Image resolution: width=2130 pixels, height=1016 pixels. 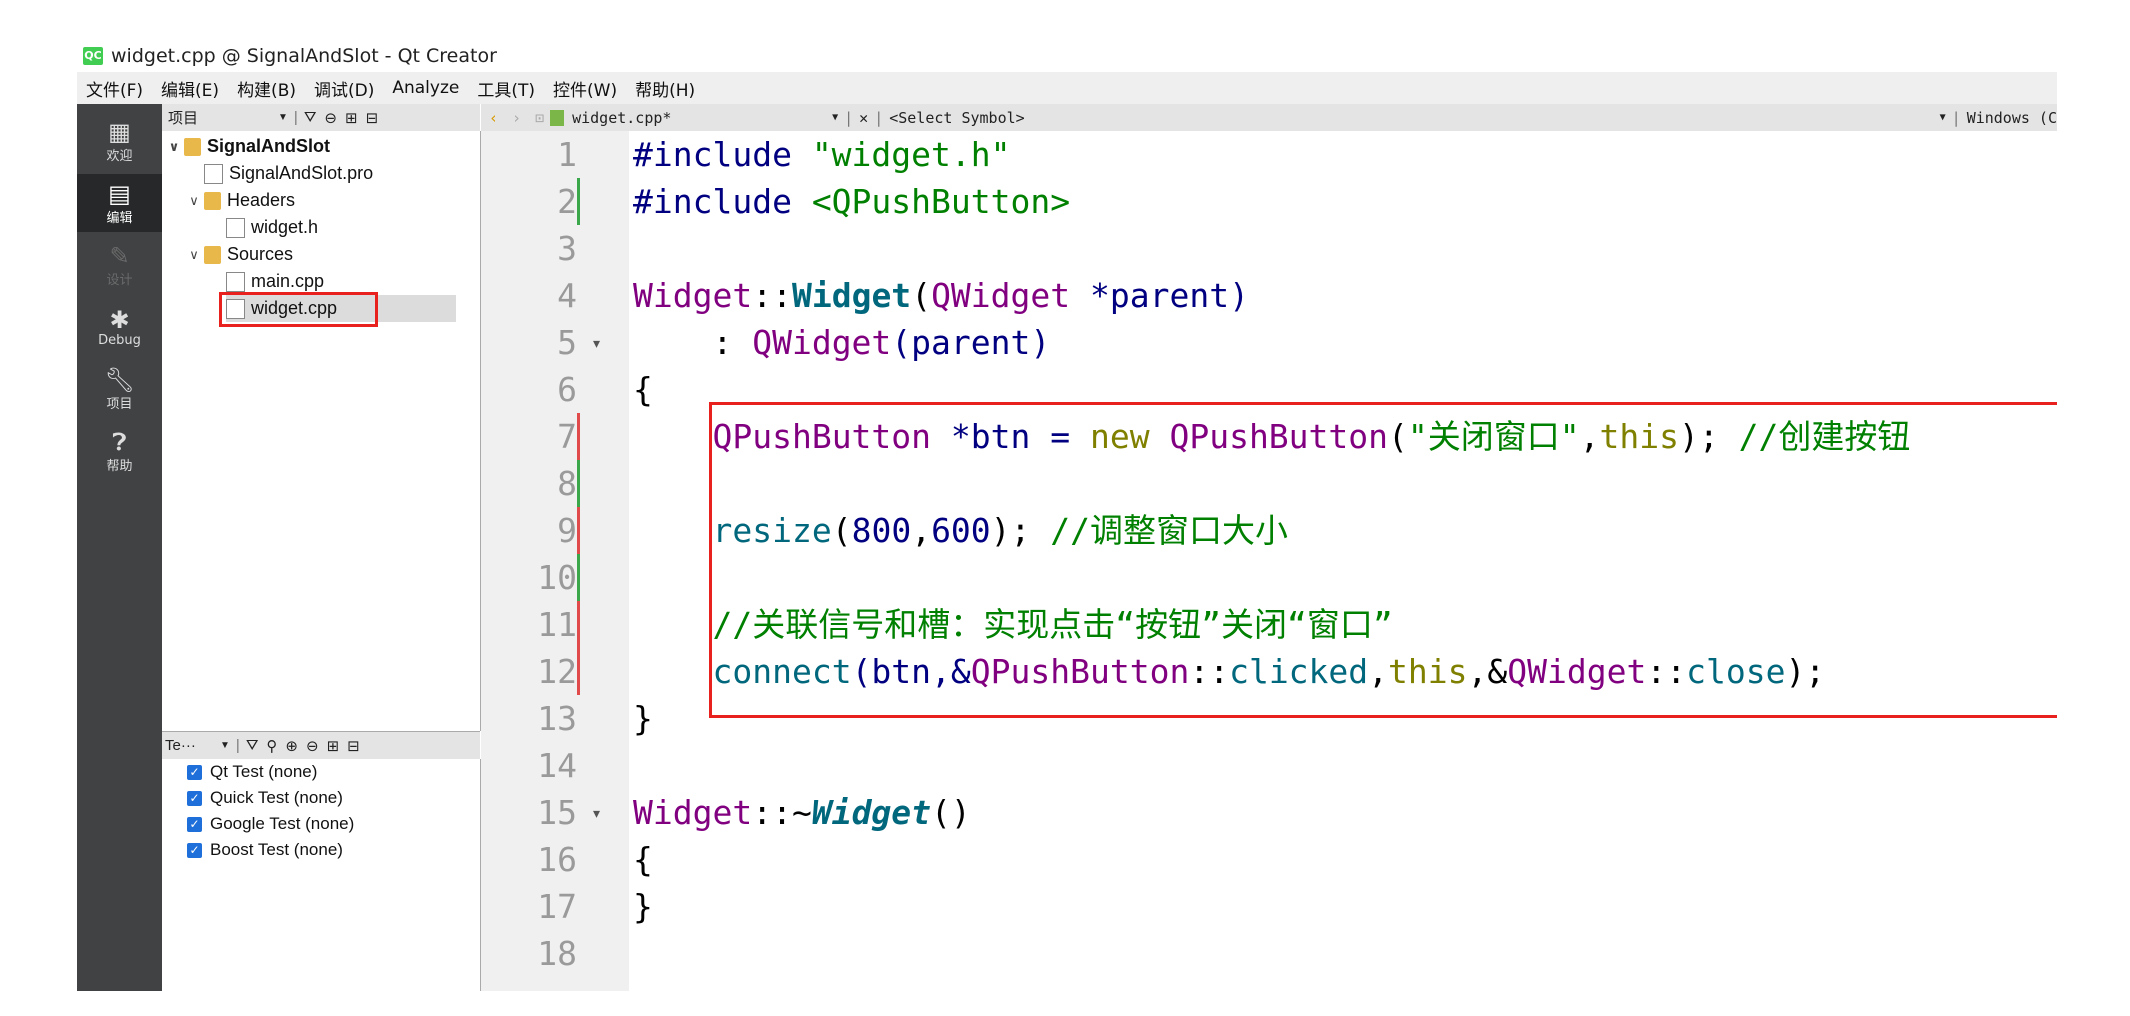 I want to click on menu-help: 帮助(H), so click(x=665, y=88).